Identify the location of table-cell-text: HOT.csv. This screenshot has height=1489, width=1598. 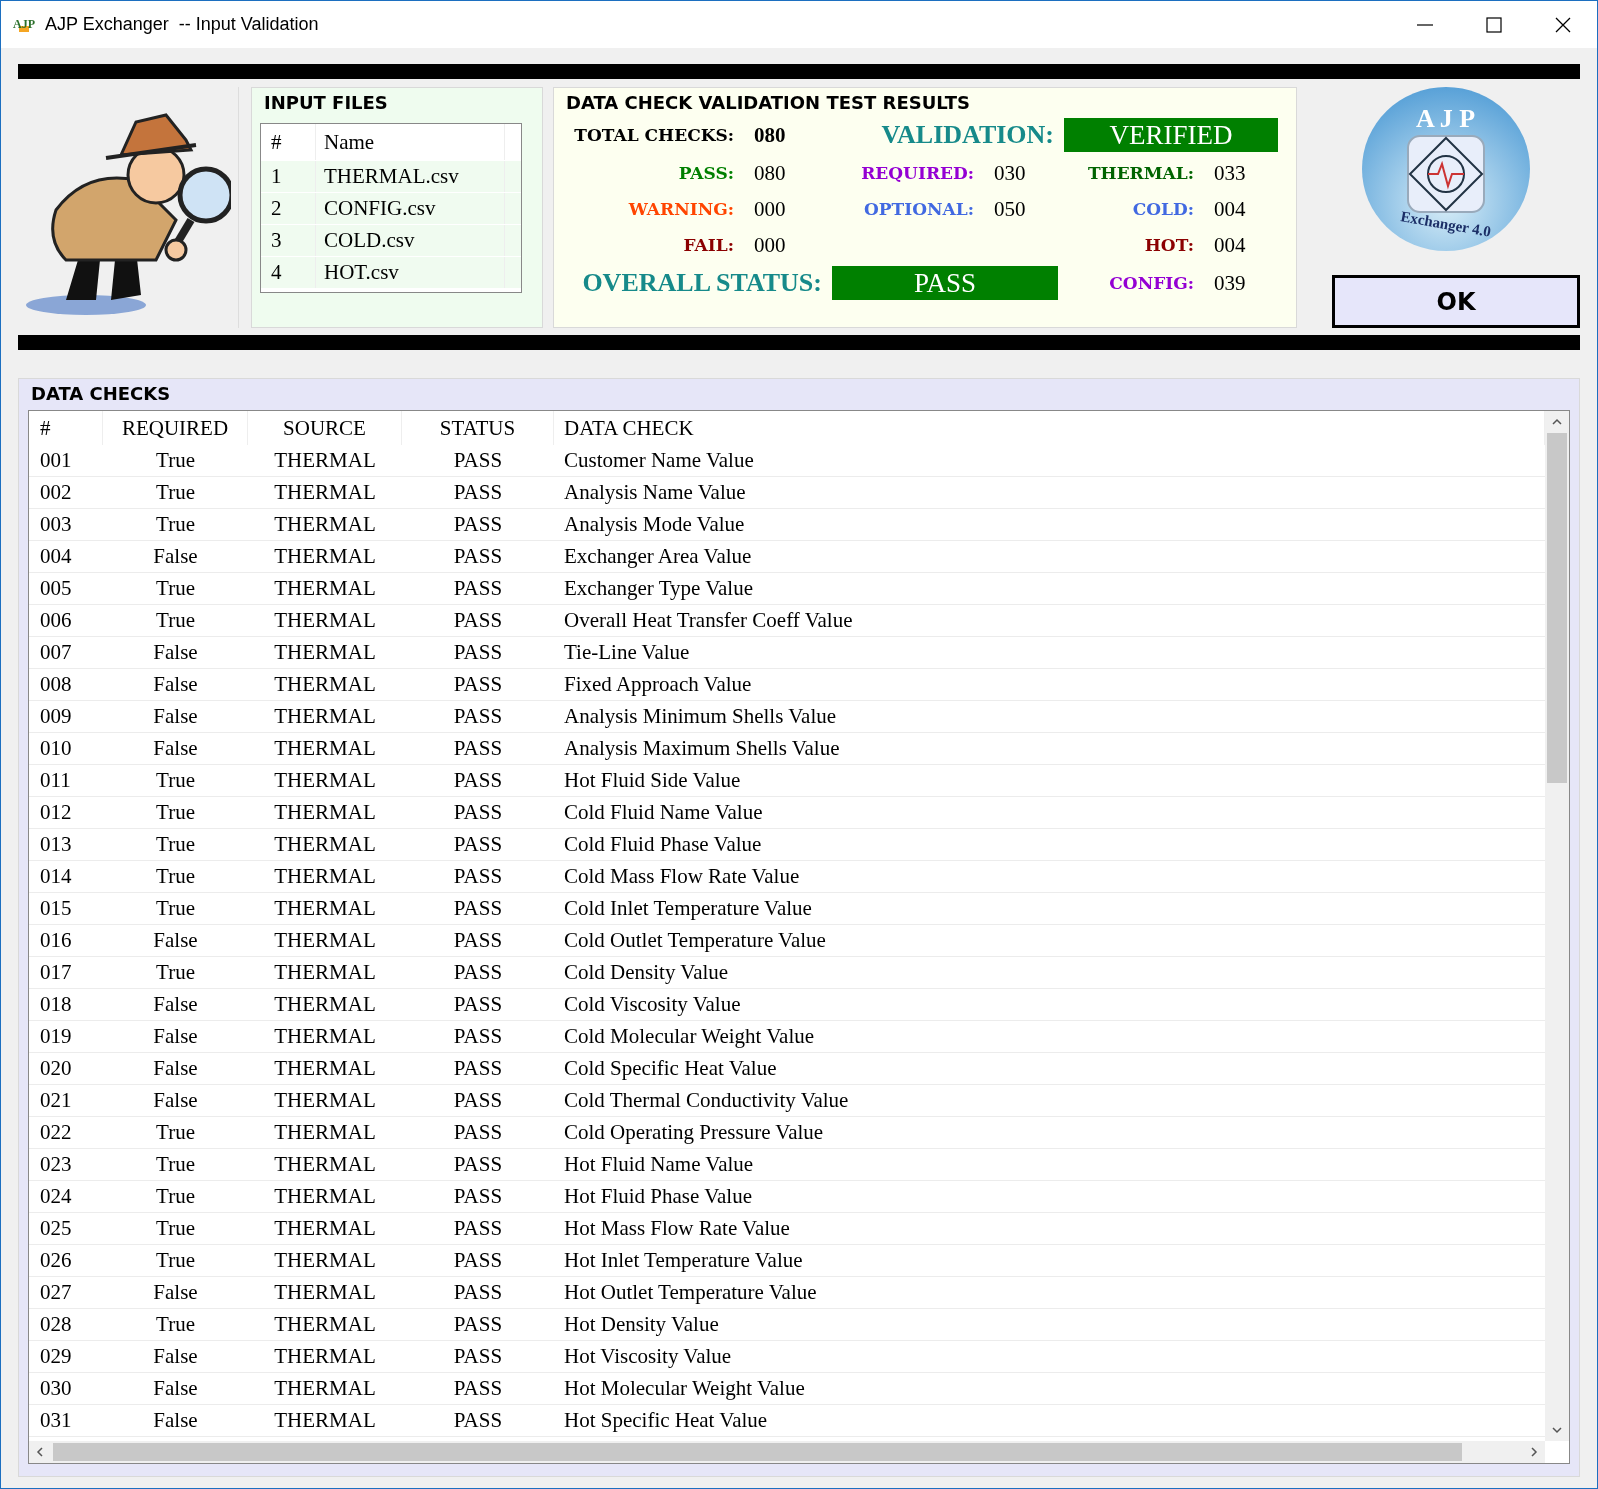
(361, 272).